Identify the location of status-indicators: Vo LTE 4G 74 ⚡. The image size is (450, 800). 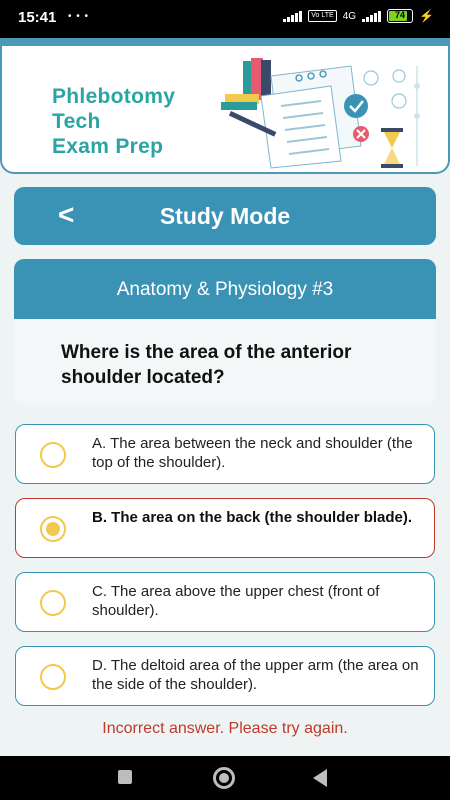
(358, 16).